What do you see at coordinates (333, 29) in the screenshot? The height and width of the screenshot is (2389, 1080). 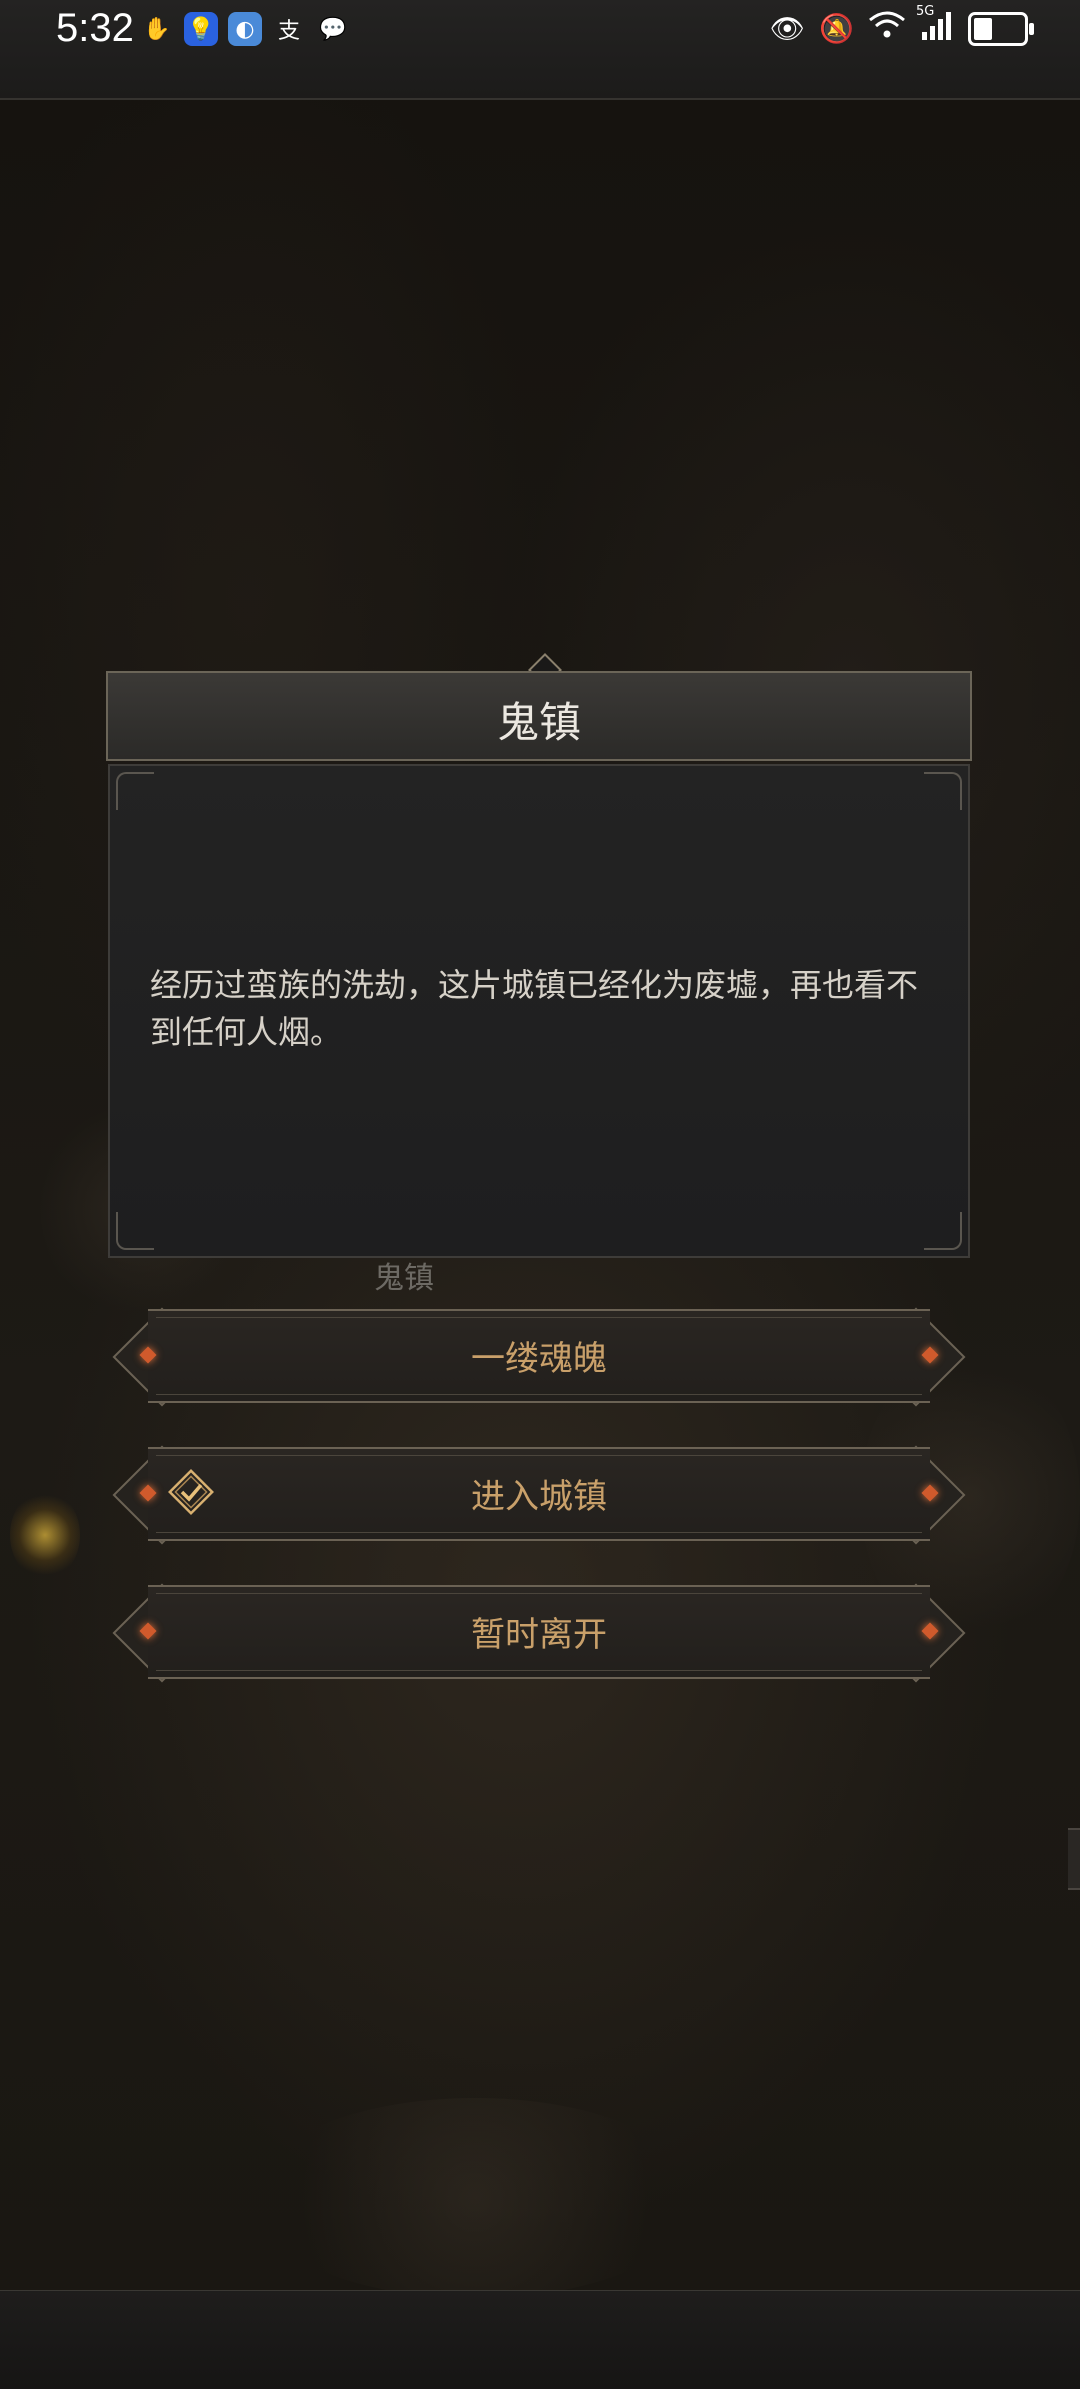 I see `chat-bubble-icon: 💬` at bounding box center [333, 29].